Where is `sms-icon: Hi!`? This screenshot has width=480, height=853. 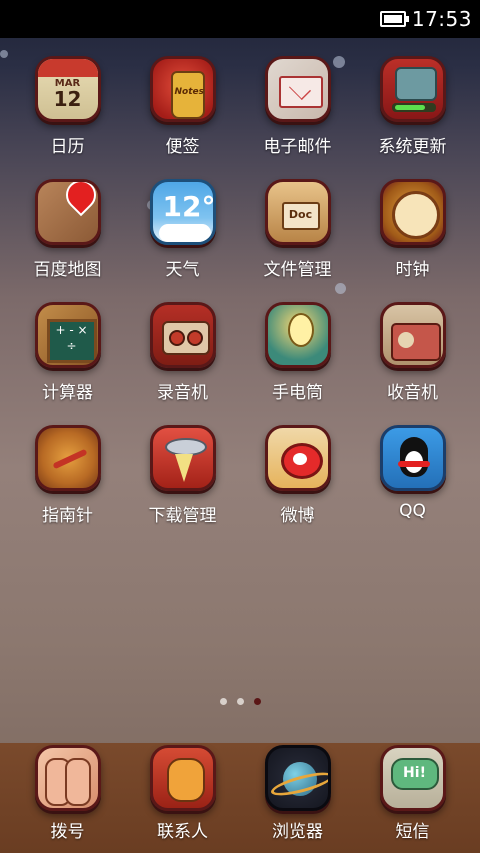
sms-icon: Hi! is located at coordinates (412, 778).